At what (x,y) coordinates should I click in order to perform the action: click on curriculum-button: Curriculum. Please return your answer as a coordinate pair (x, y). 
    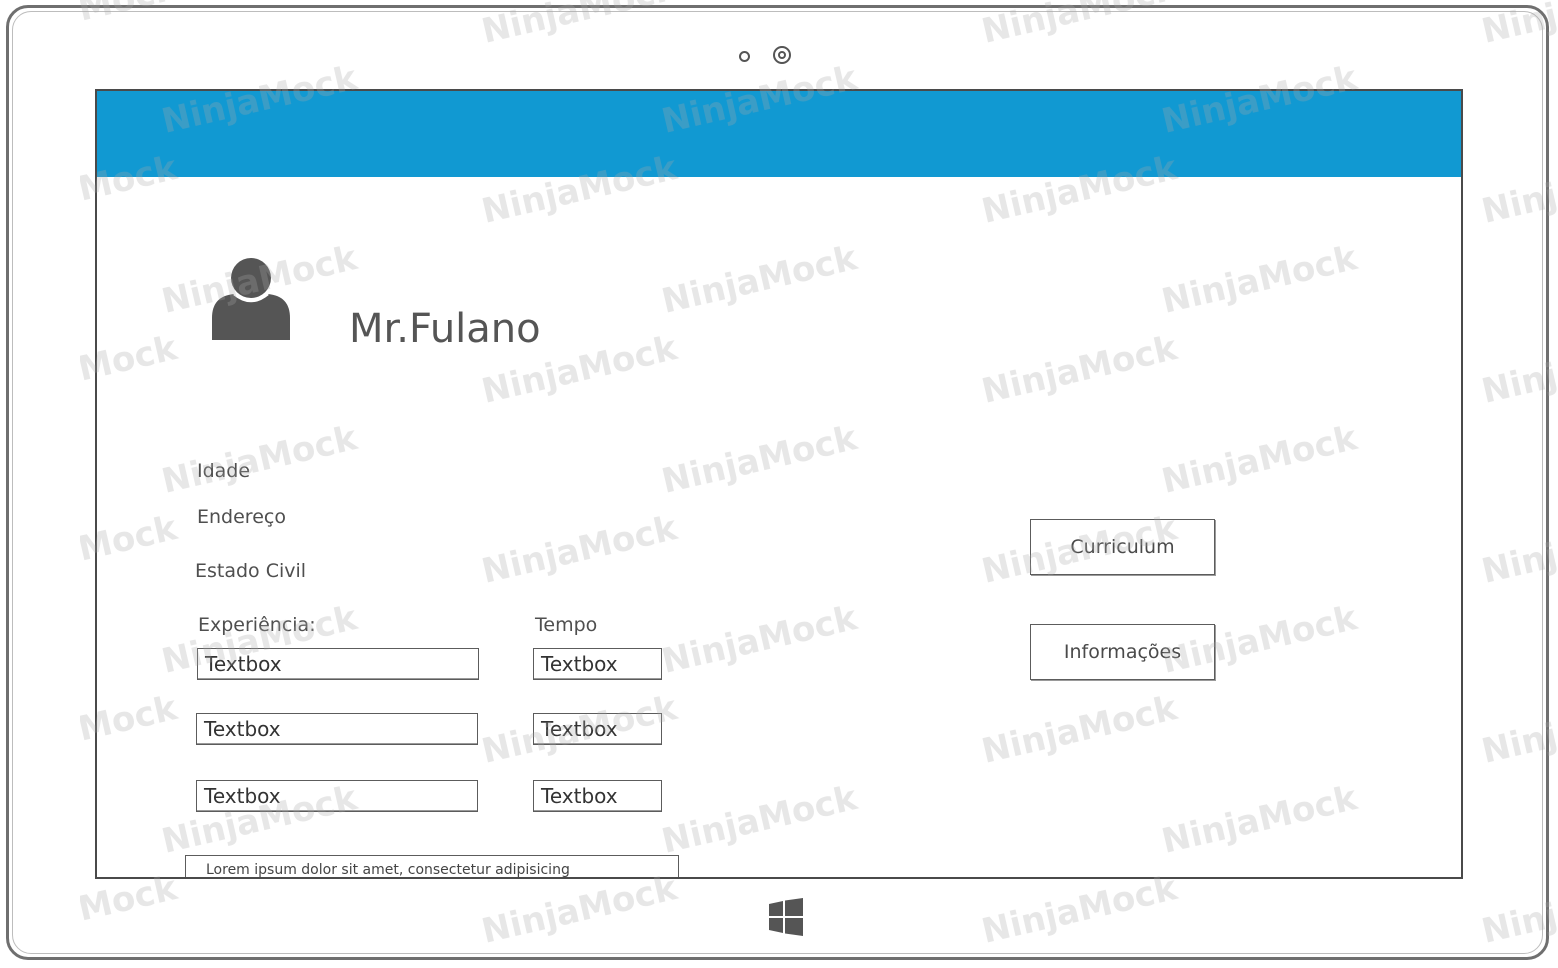
    Looking at the image, I should click on (1122, 547).